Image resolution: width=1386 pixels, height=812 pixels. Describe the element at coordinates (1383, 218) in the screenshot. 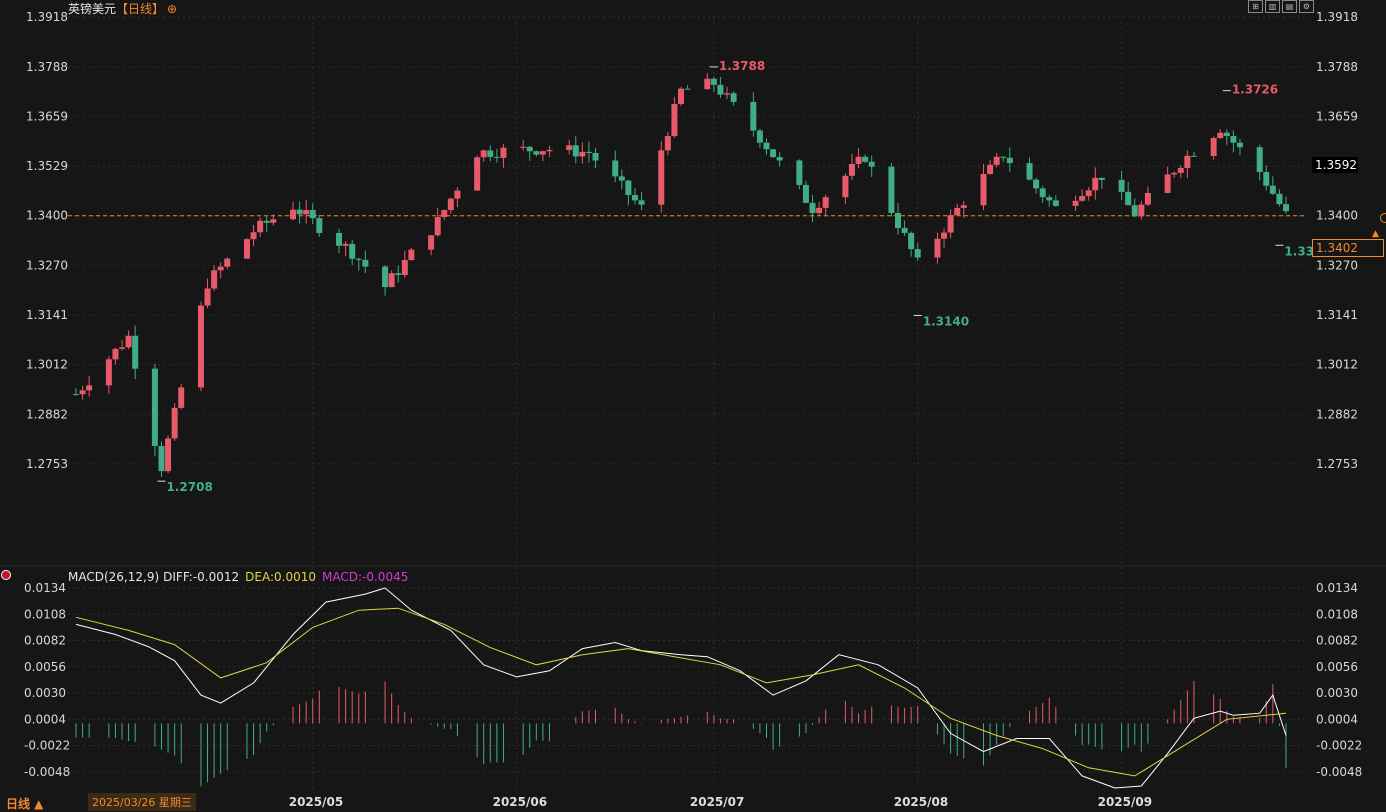

I see `alert-dot-icon` at that location.